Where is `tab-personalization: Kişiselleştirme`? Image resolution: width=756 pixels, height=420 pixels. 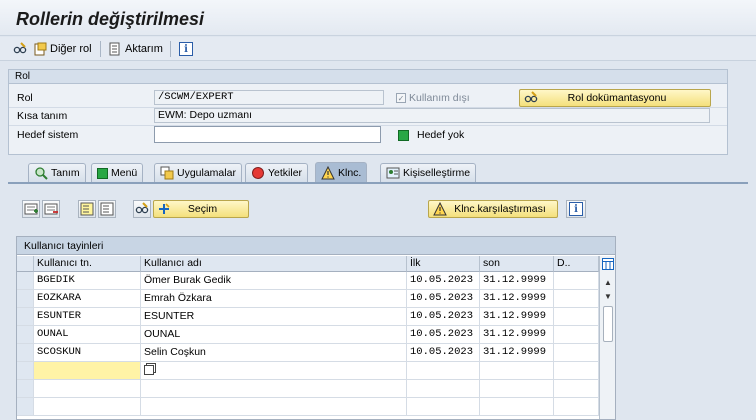 tab-personalization: Kişiselleştirme is located at coordinates (428, 172).